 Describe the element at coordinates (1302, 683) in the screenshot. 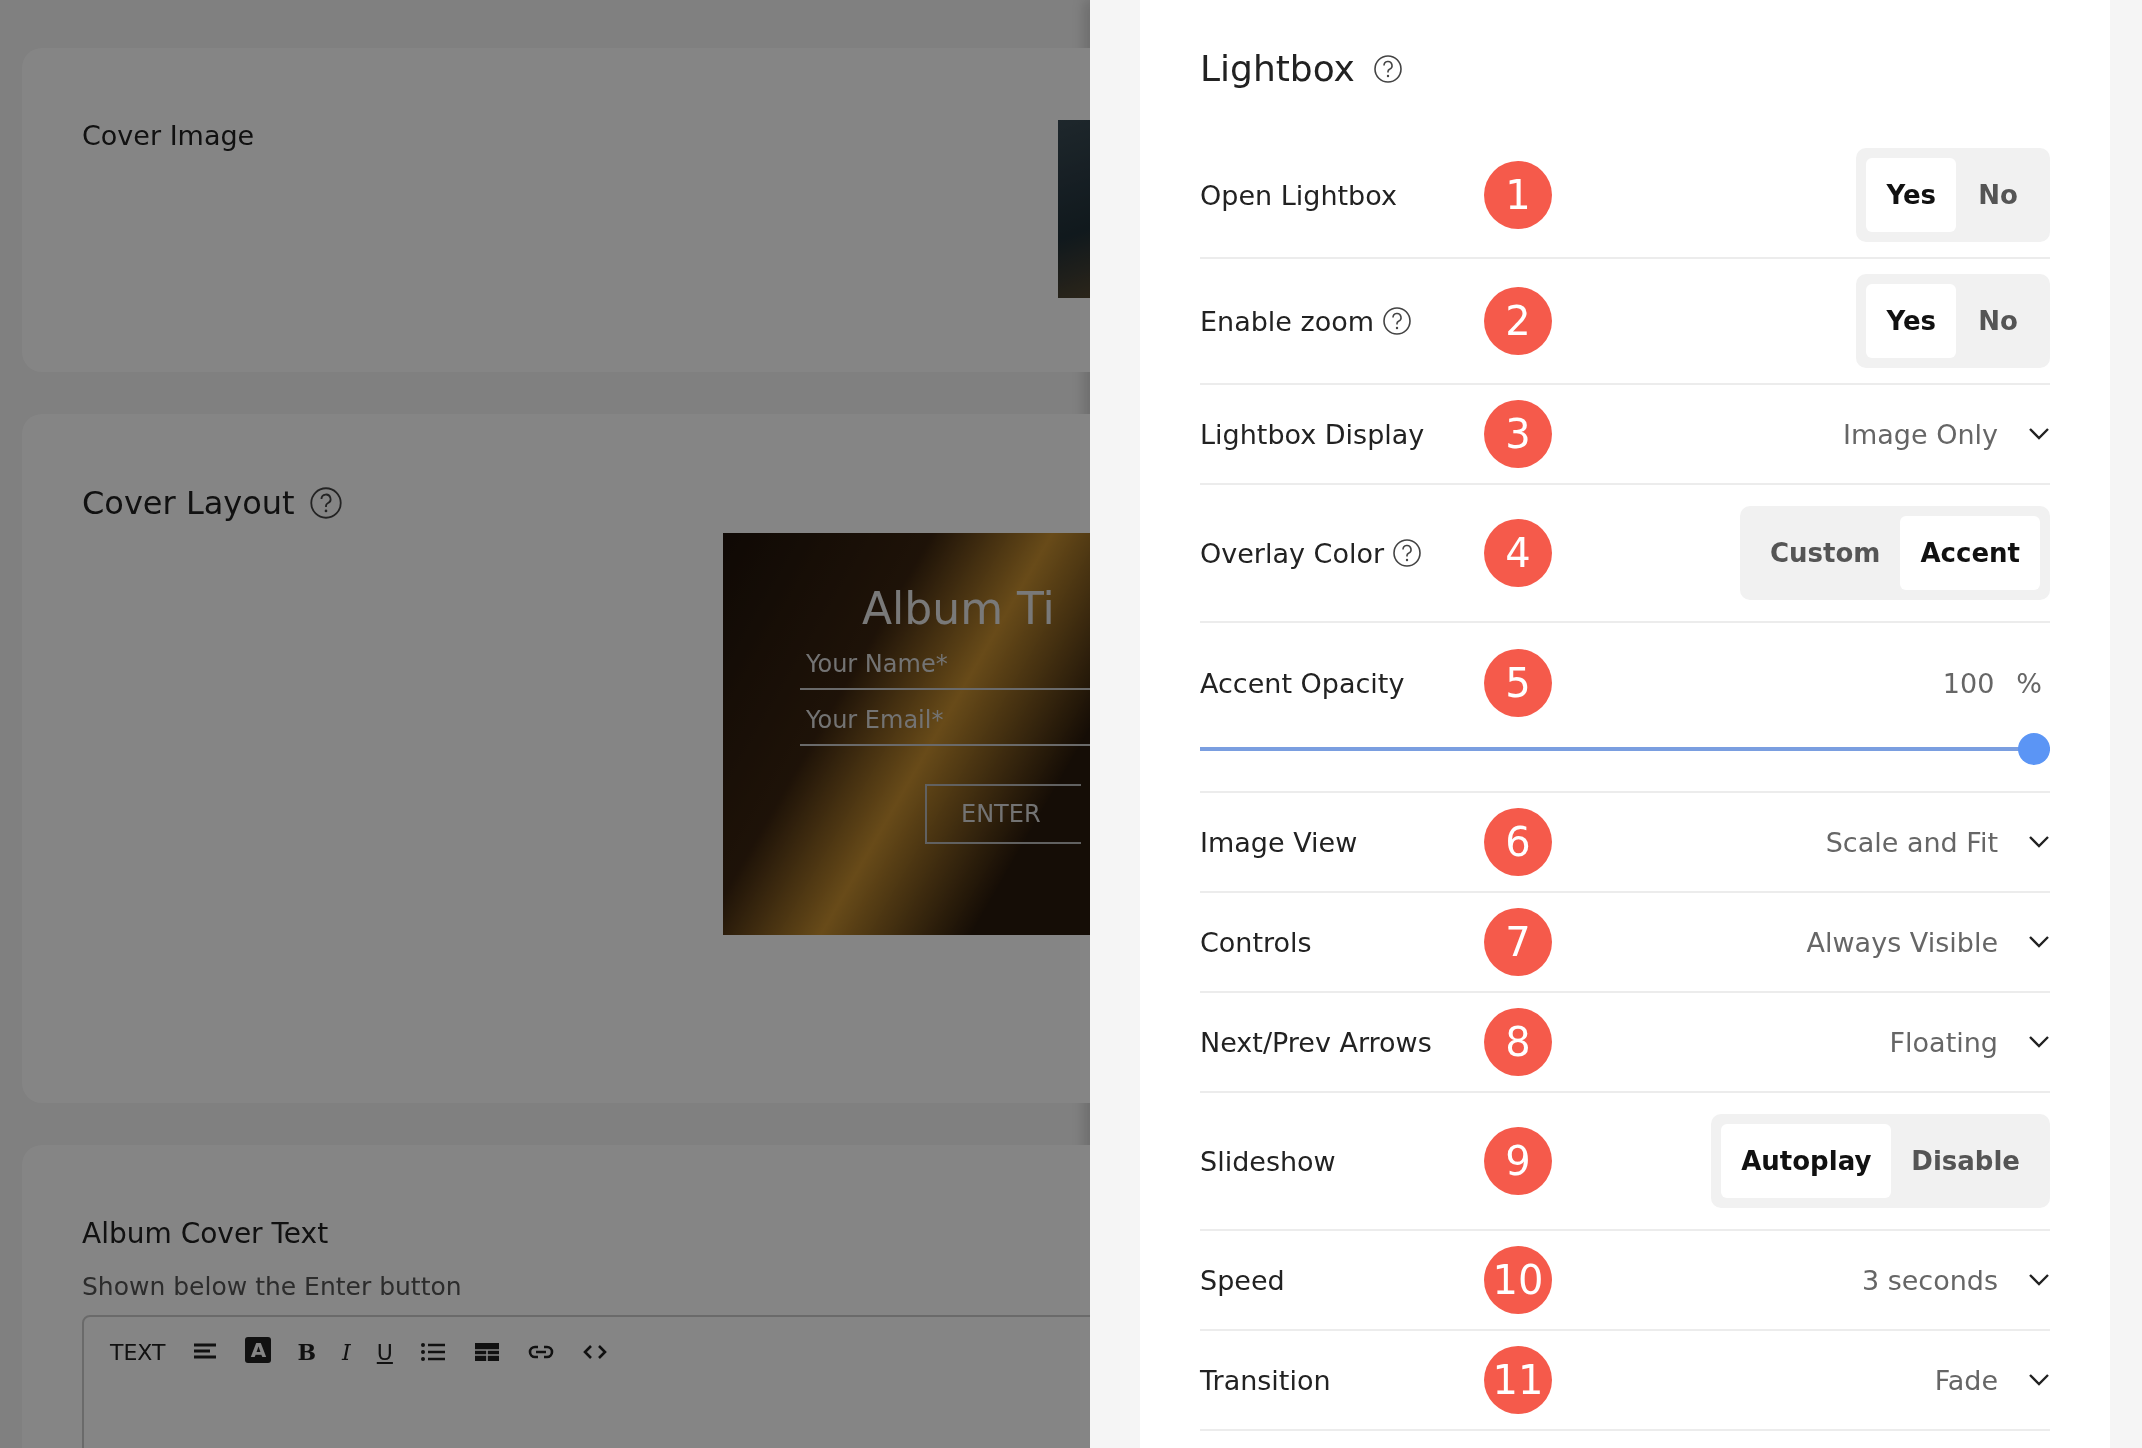

I see `setting-label: Accent Opacity` at that location.